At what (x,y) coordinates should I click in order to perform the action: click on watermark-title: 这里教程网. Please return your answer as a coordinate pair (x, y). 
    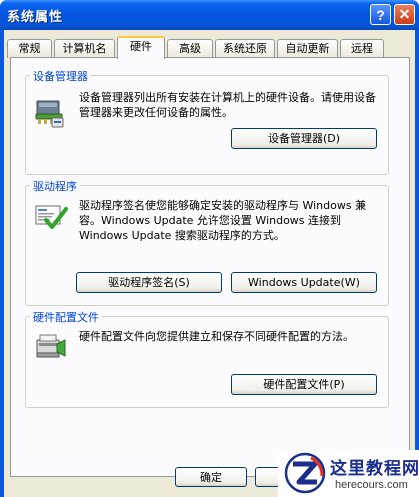
    Looking at the image, I should click on (374, 469).